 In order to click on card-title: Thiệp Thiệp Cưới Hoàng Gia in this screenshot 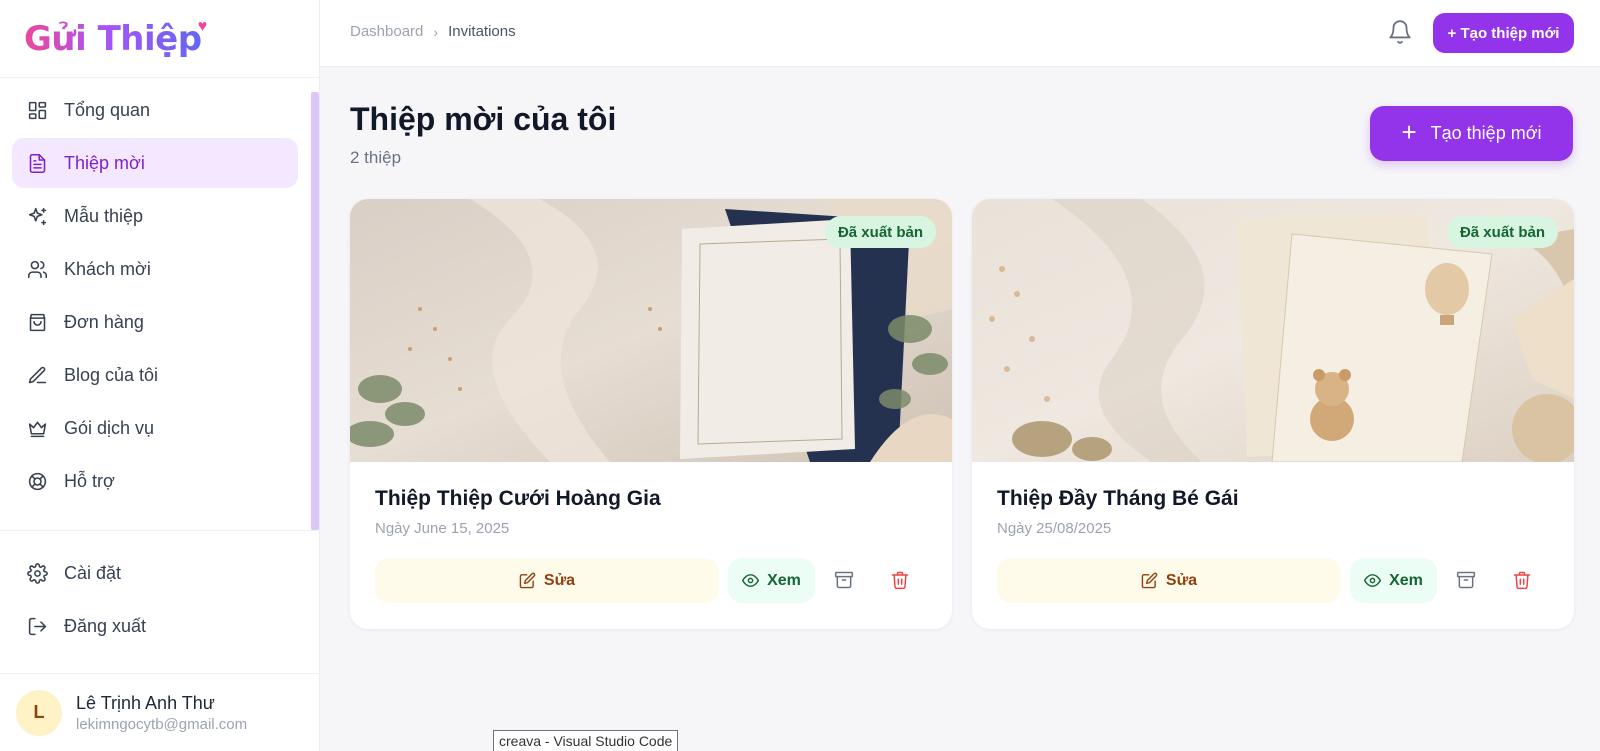, I will do `click(518, 498)`.